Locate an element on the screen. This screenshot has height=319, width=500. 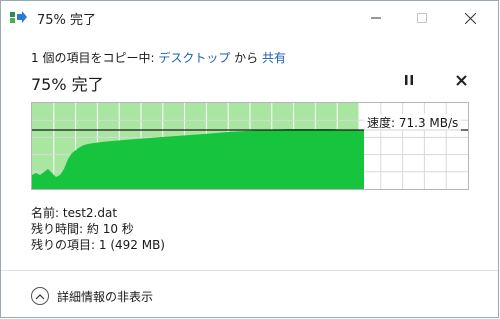
hide-details-toggle: 詳細情報の非表示 is located at coordinates (92, 296).